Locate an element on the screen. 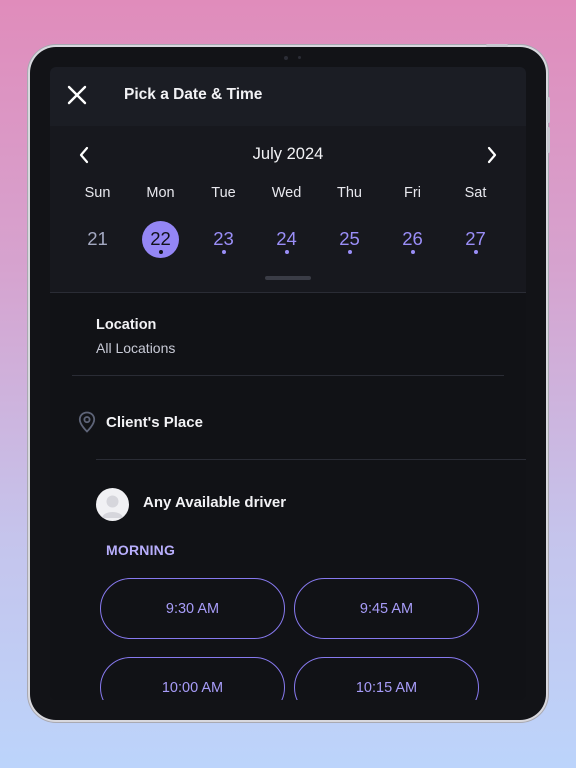 The image size is (576, 768). calendar-divider is located at coordinates (288, 292).